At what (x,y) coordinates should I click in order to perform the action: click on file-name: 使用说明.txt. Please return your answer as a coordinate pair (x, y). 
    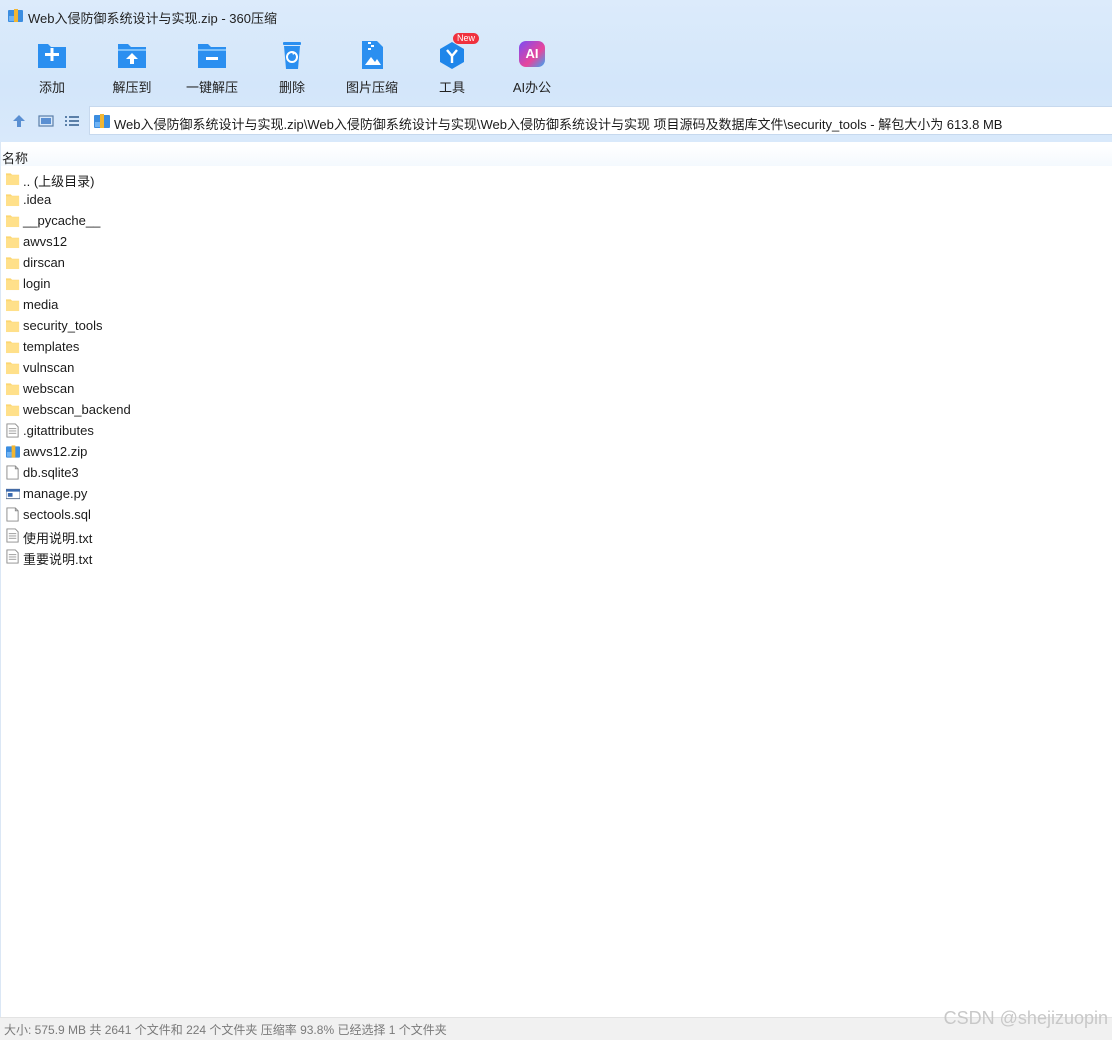
    Looking at the image, I should click on (58, 538).